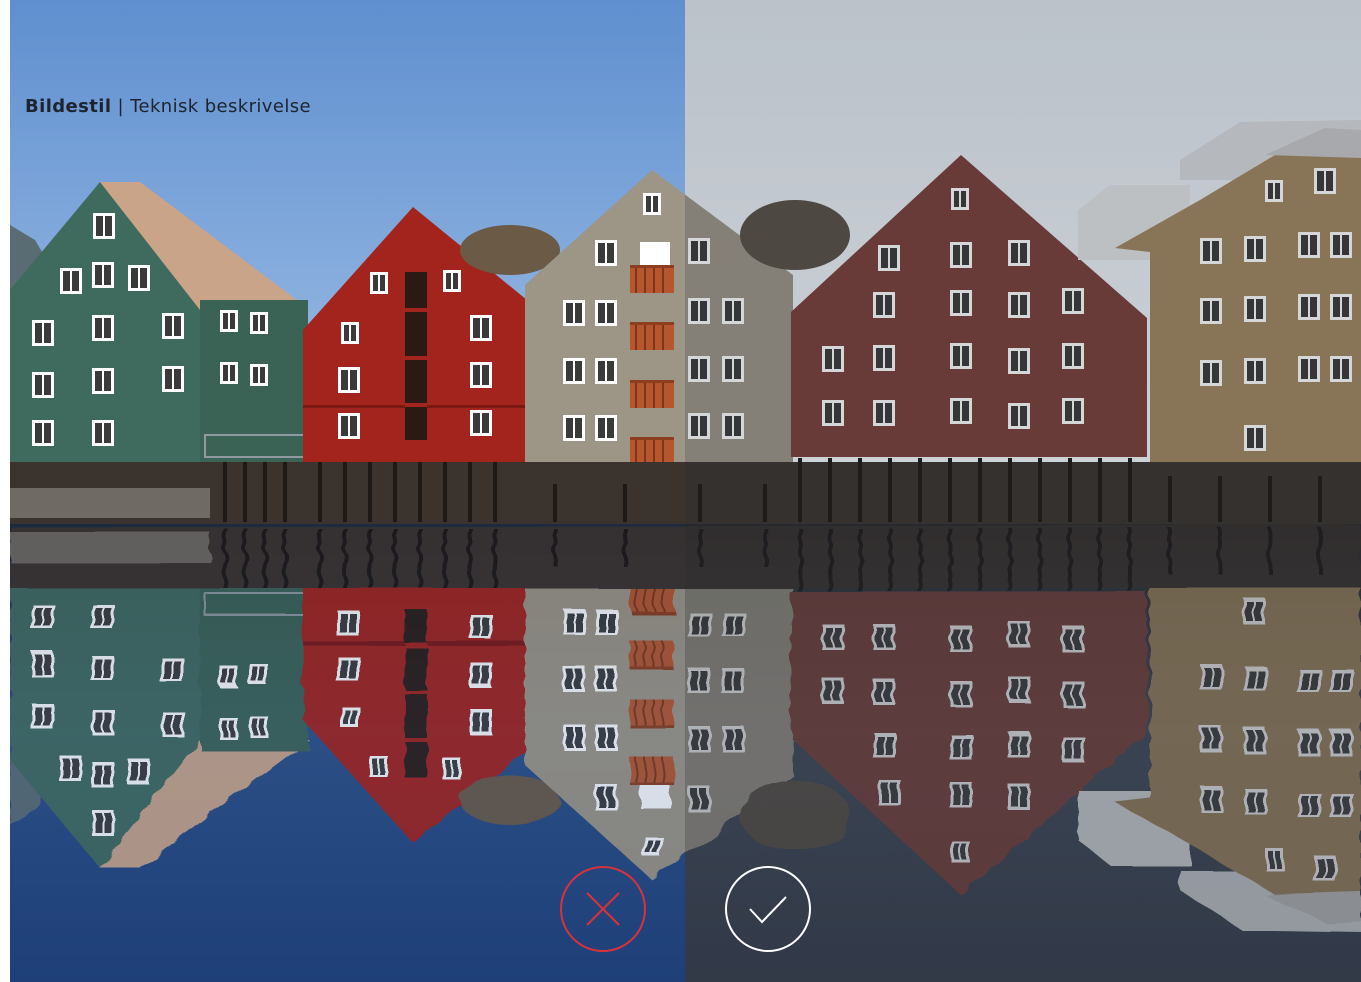  I want to click on caption-subtitle: Teknisk beskrivelse, so click(220, 106).